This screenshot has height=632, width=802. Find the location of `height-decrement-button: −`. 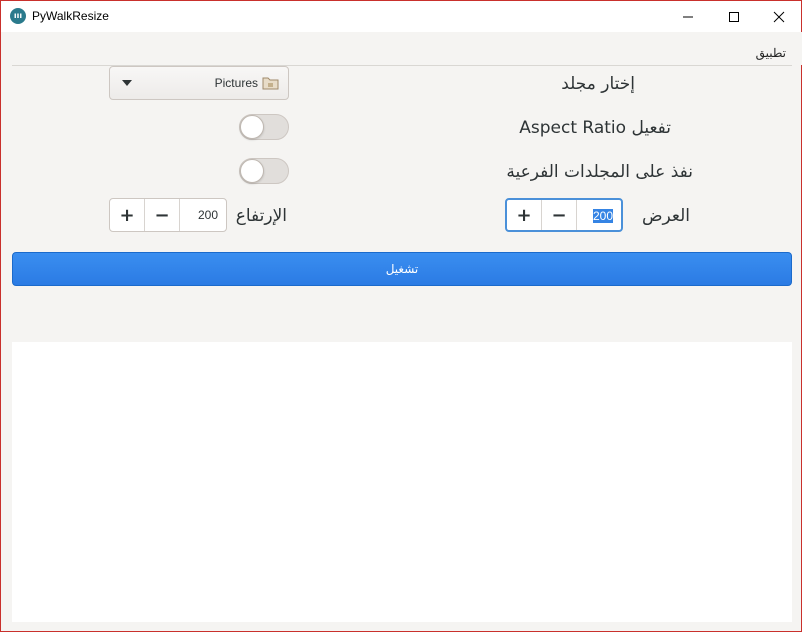

height-decrement-button: − is located at coordinates (162, 215).